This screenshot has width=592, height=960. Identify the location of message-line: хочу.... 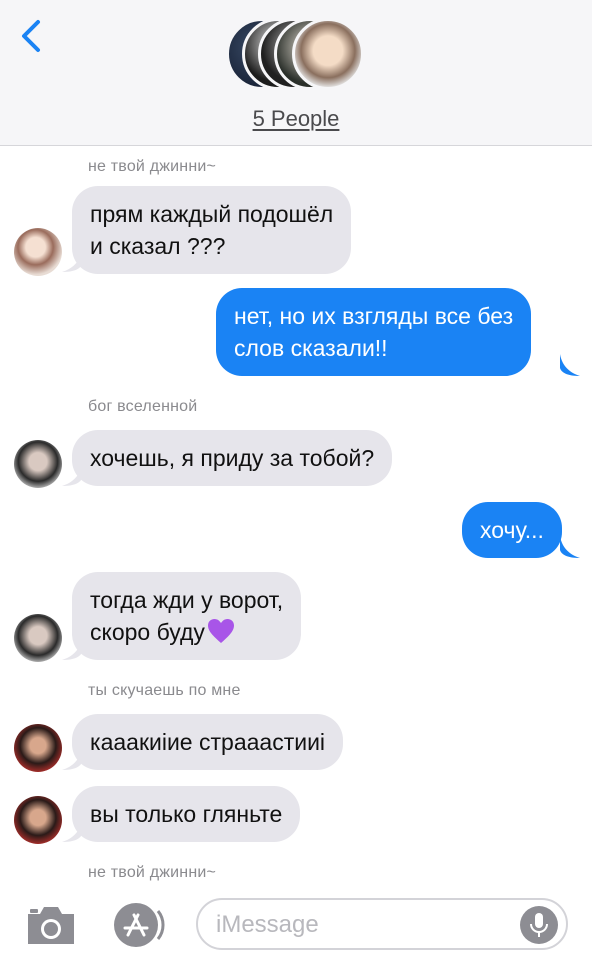
(512, 530).